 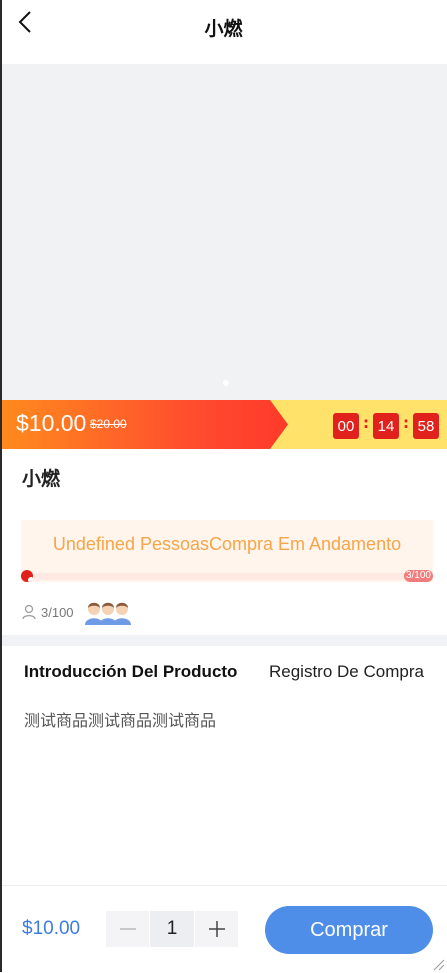 I want to click on product-name: 小燃, so click(x=41, y=479).